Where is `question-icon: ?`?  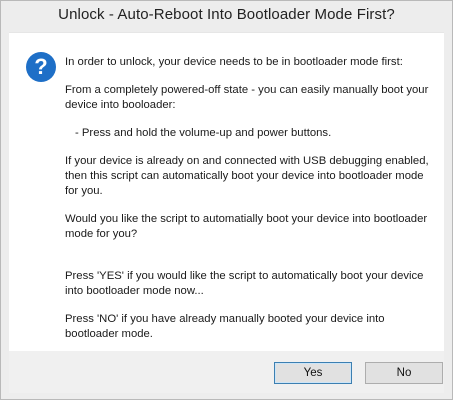 question-icon: ? is located at coordinates (41, 67).